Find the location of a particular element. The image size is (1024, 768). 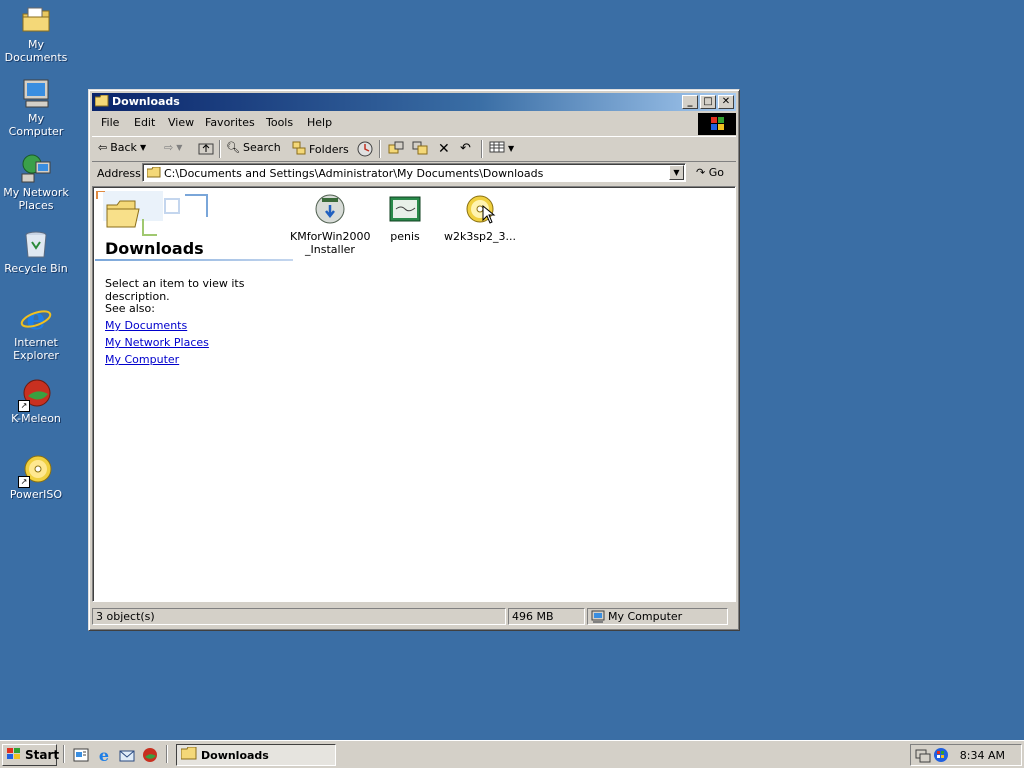

link-my-computer: My Computer is located at coordinates (142, 359).